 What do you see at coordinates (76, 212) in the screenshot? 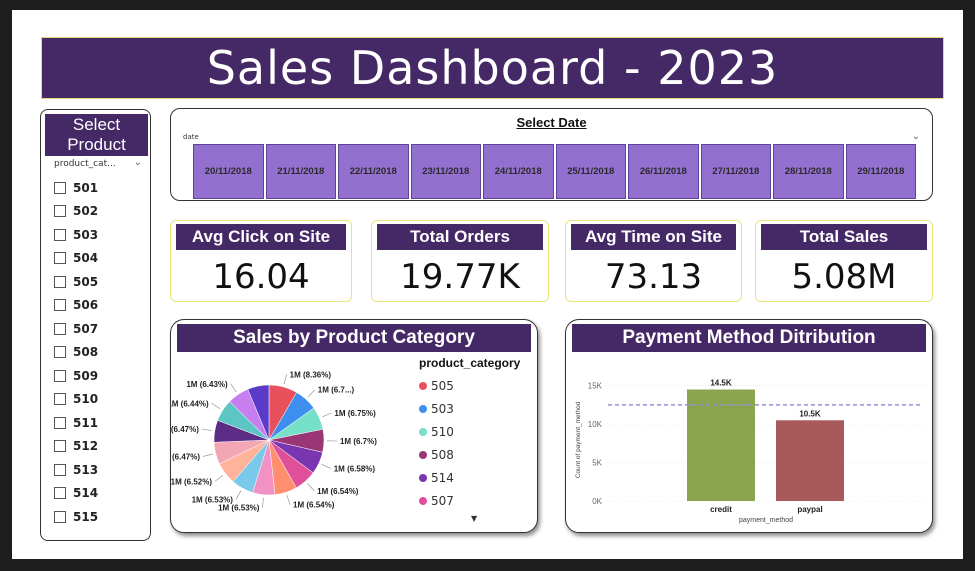
I see `product-option: 502` at bounding box center [76, 212].